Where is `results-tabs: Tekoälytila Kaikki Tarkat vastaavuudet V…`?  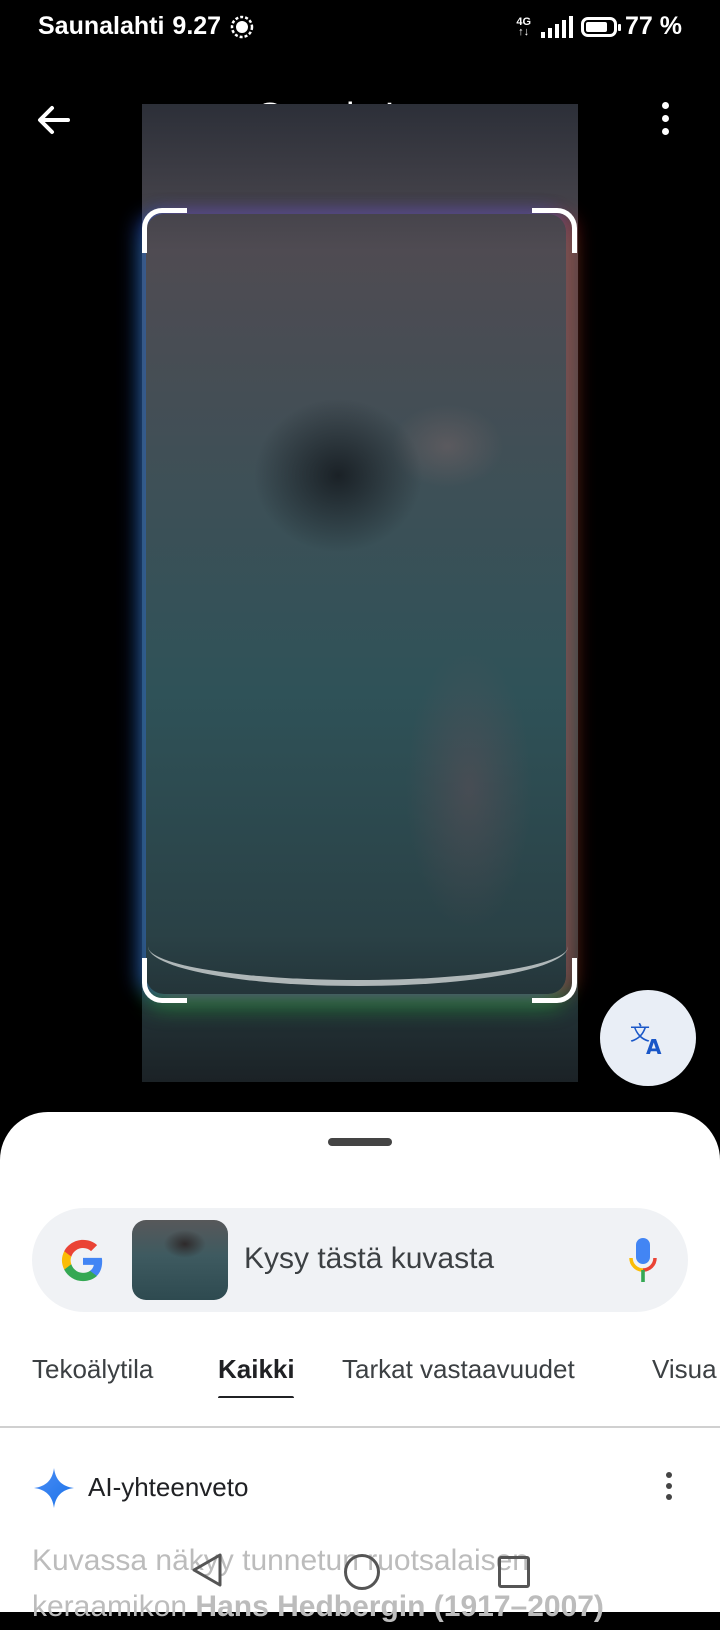 results-tabs: Tekoälytila Kaikki Tarkat vastaavuudet V… is located at coordinates (360, 1366).